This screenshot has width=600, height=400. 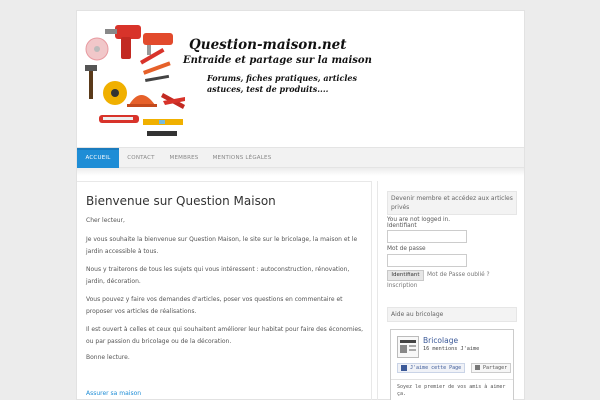 What do you see at coordinates (427, 260) in the screenshot?
I see `password-input` at bounding box center [427, 260].